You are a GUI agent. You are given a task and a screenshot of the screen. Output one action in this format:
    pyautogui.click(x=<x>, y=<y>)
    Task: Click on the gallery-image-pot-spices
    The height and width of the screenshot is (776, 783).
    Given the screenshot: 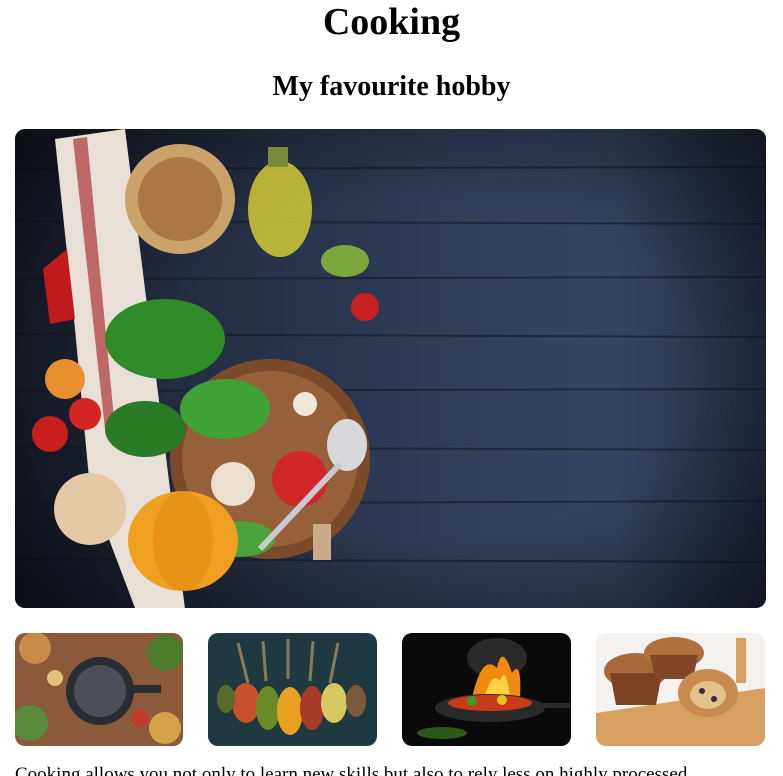 What is the action you would take?
    pyautogui.click(x=99, y=689)
    